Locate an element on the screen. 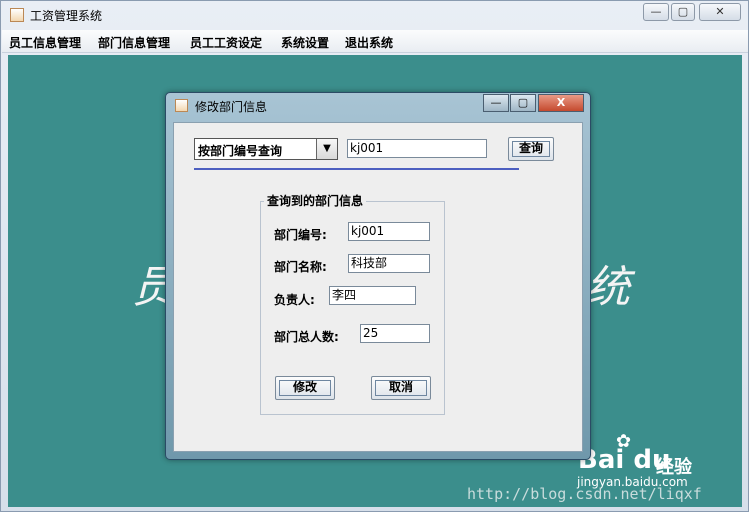 This screenshot has width=749, height=512. close-button: ✕ is located at coordinates (720, 12).